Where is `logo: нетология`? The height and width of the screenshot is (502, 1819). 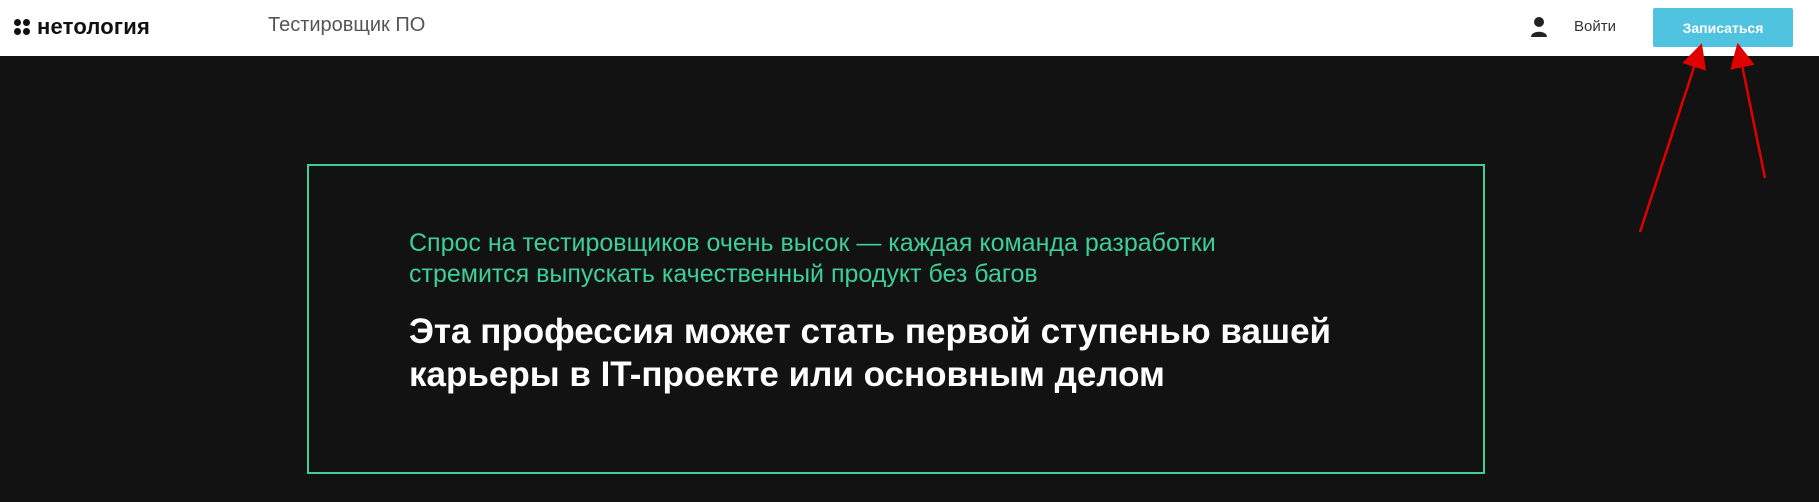 logo: нетология is located at coordinates (82, 27).